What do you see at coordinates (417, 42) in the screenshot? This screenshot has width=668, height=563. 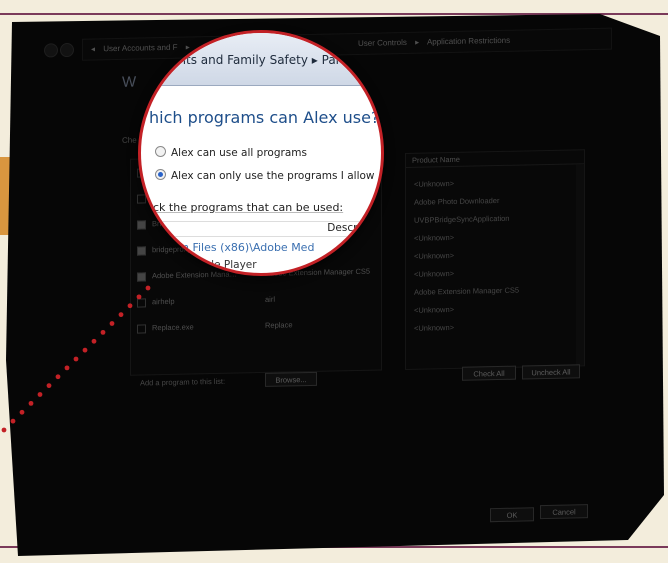 I see `chevron-right-icon: ▸` at bounding box center [417, 42].